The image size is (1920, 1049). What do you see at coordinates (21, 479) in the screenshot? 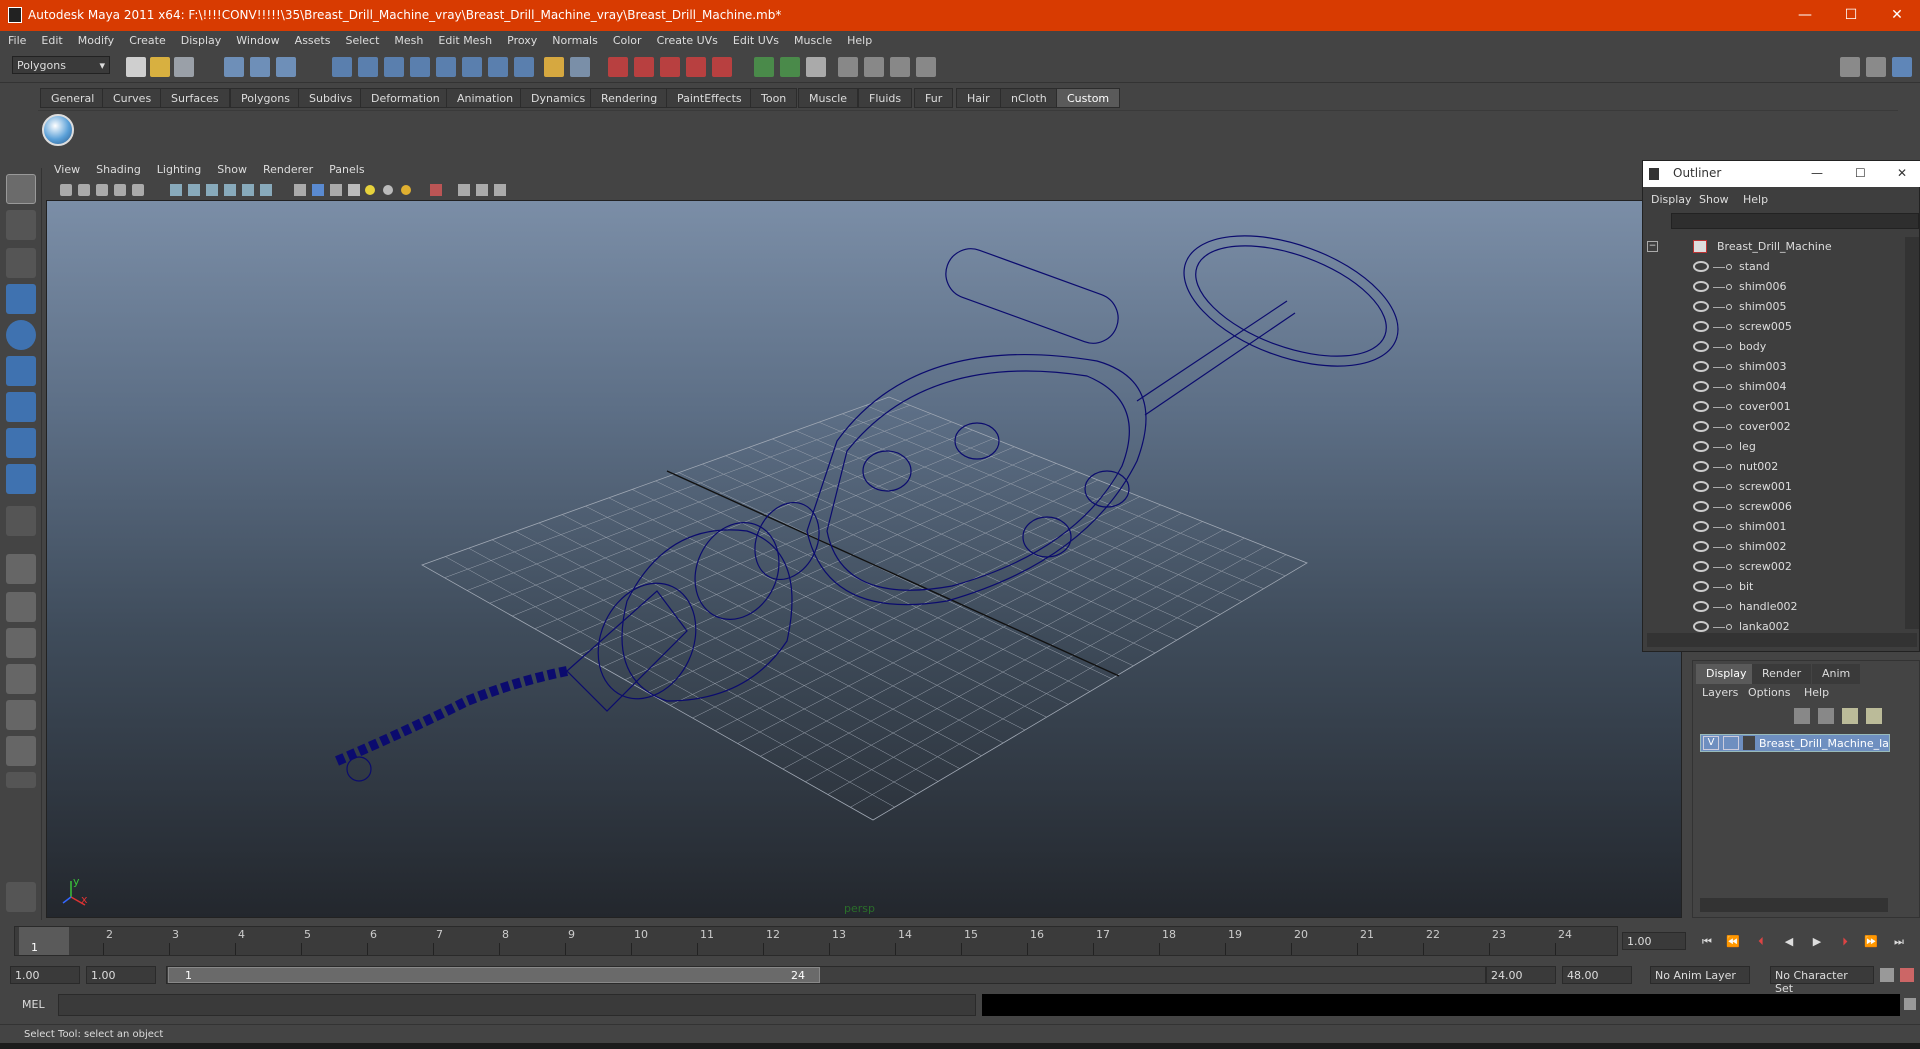
I see `show-manipulator-icon` at bounding box center [21, 479].